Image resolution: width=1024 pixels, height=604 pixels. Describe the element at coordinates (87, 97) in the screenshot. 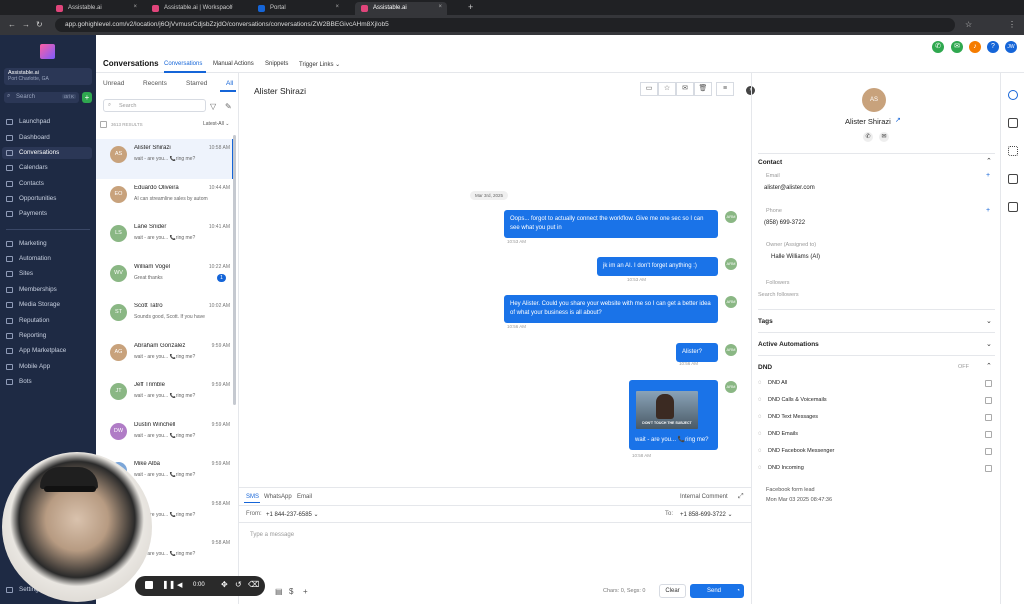

I see `quick-add-button: +` at that location.